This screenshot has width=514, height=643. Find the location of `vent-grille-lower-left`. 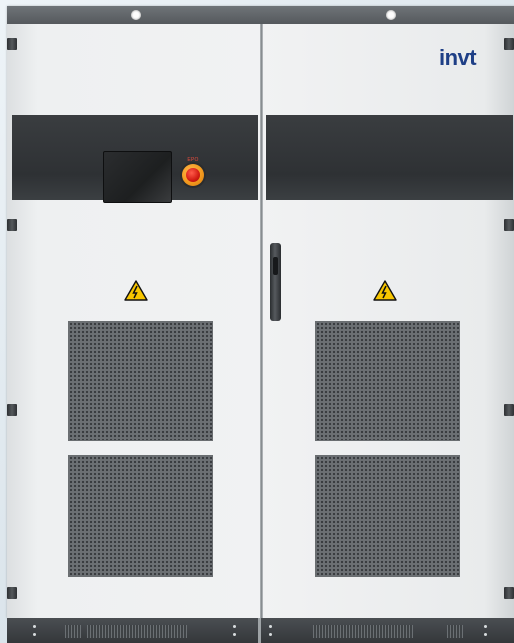

vent-grille-lower-left is located at coordinates (140, 516).